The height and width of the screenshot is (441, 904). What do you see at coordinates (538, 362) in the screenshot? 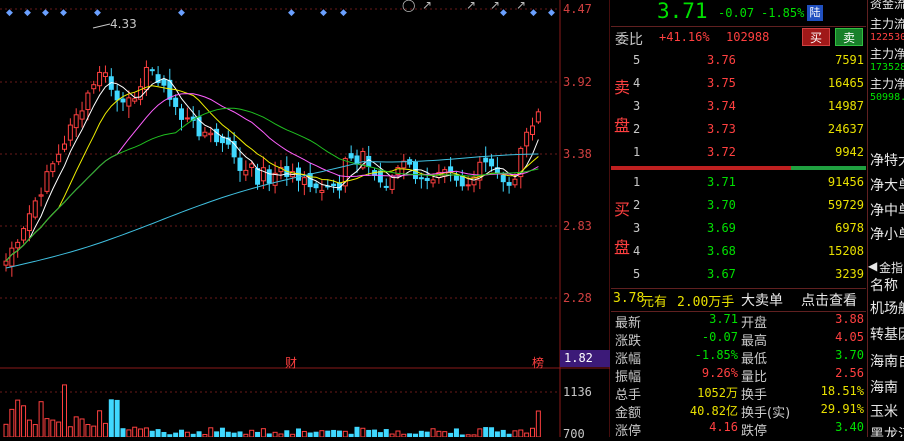
I see `event-list-label: 榜` at bounding box center [538, 362].